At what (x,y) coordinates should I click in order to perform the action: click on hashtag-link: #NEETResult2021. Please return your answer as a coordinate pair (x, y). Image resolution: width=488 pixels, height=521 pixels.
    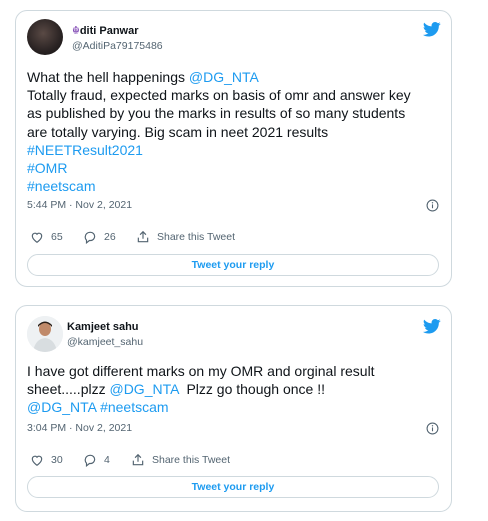
    Looking at the image, I should click on (219, 150).